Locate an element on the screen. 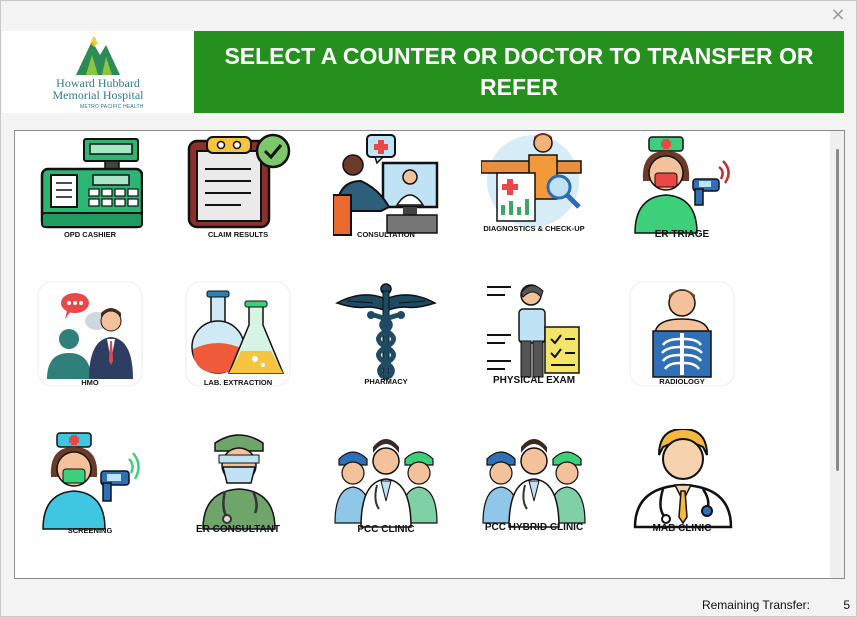 Image resolution: width=857 pixels, height=617 pixels. tile-claim-results: CLAIM RESULTS is located at coordinates (238, 186).